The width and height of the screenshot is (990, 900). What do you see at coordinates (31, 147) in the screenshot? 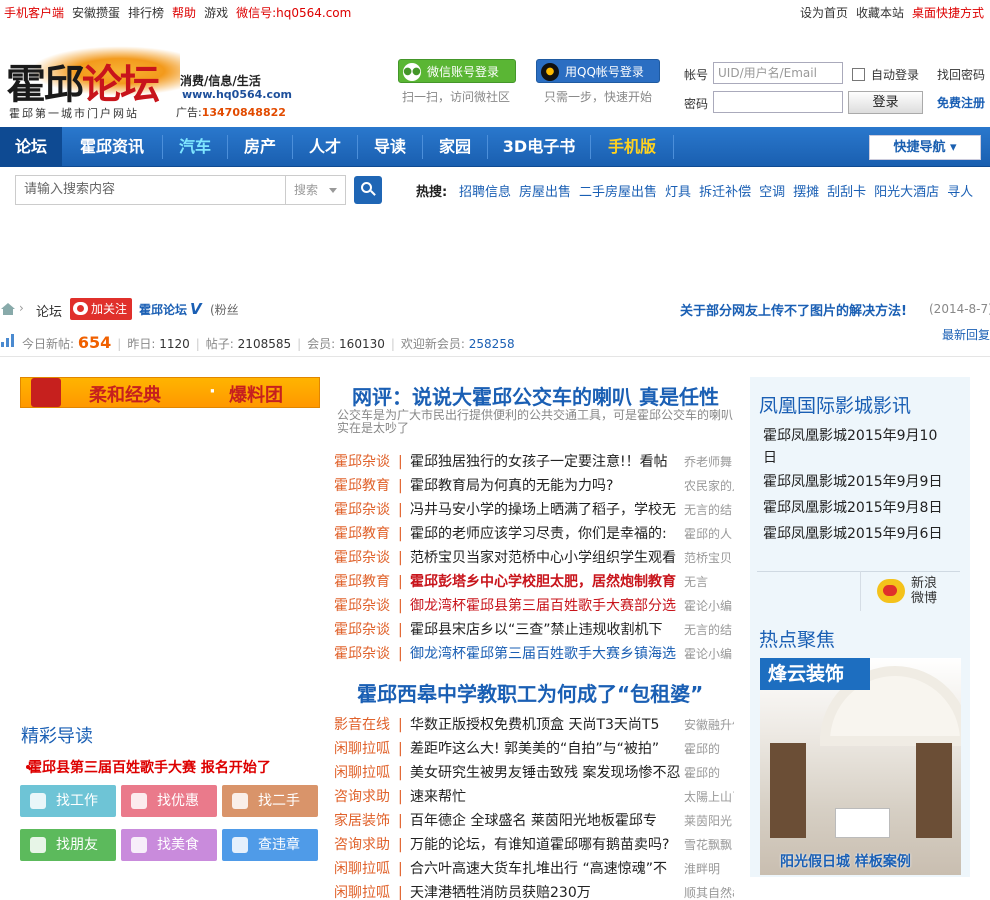
I see `nav-item-forum: 论坛` at bounding box center [31, 147].